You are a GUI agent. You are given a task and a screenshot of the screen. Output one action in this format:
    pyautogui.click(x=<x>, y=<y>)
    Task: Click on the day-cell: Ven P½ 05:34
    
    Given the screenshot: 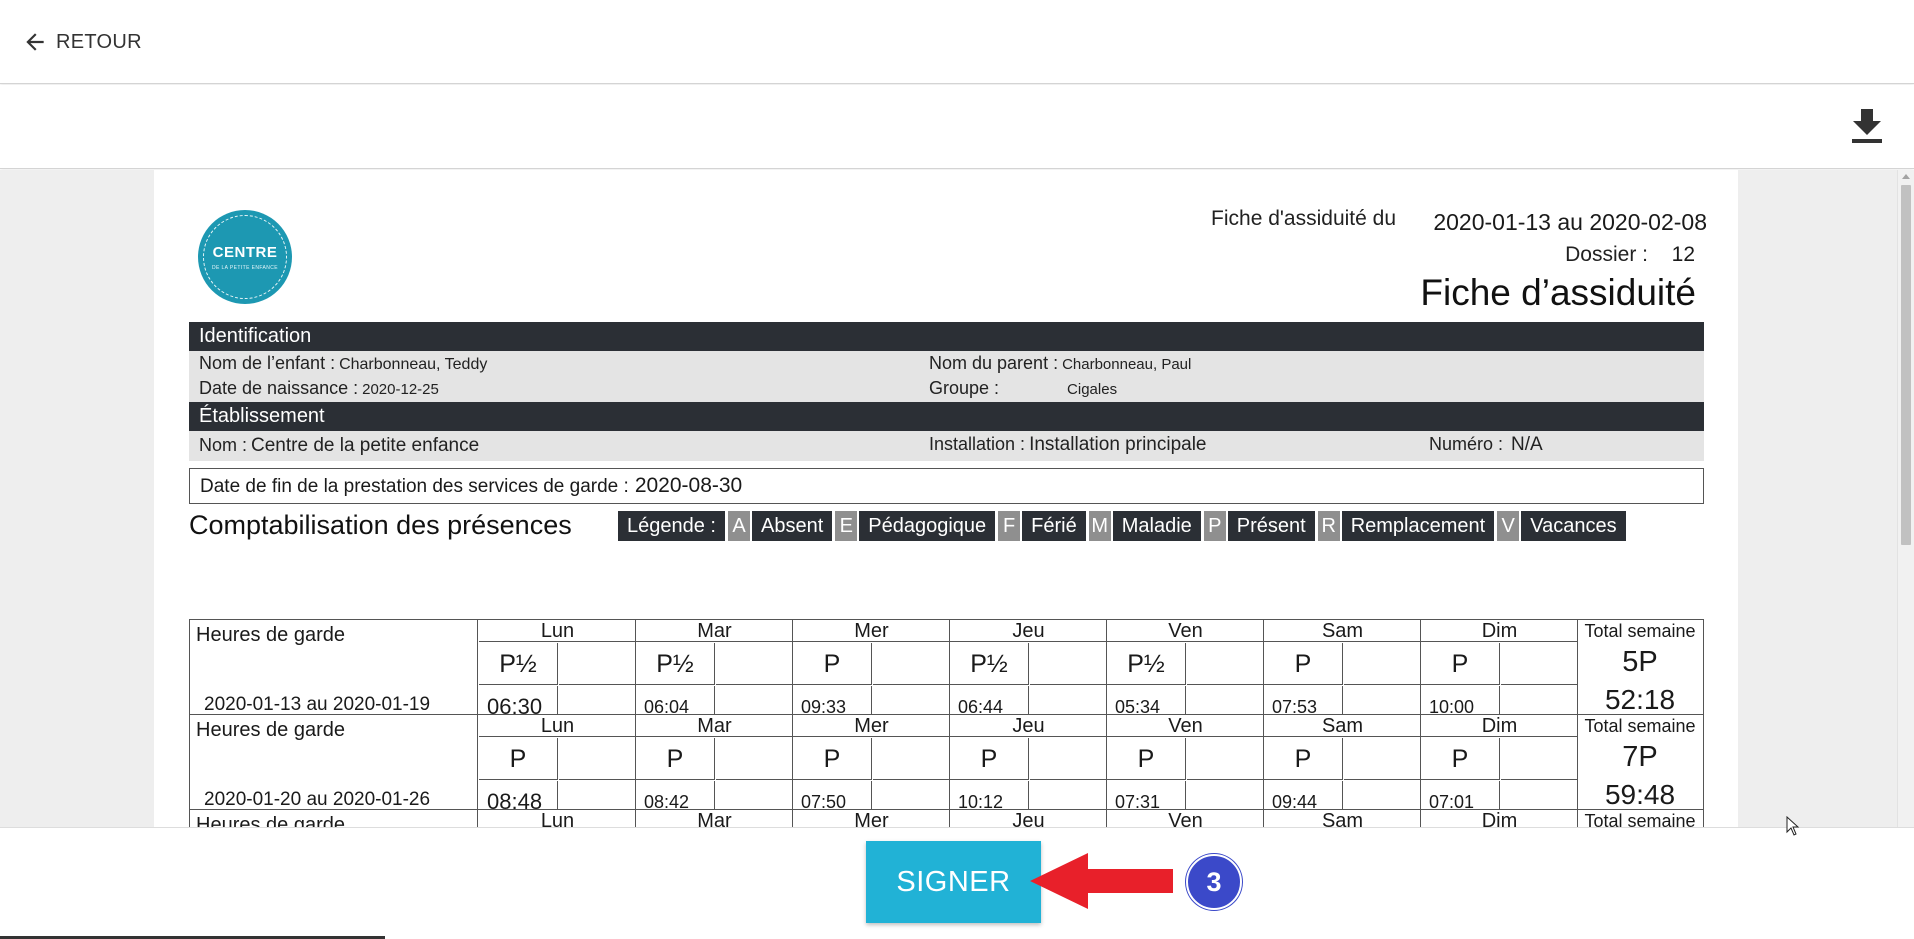 What is the action you would take?
    pyautogui.click(x=1185, y=674)
    